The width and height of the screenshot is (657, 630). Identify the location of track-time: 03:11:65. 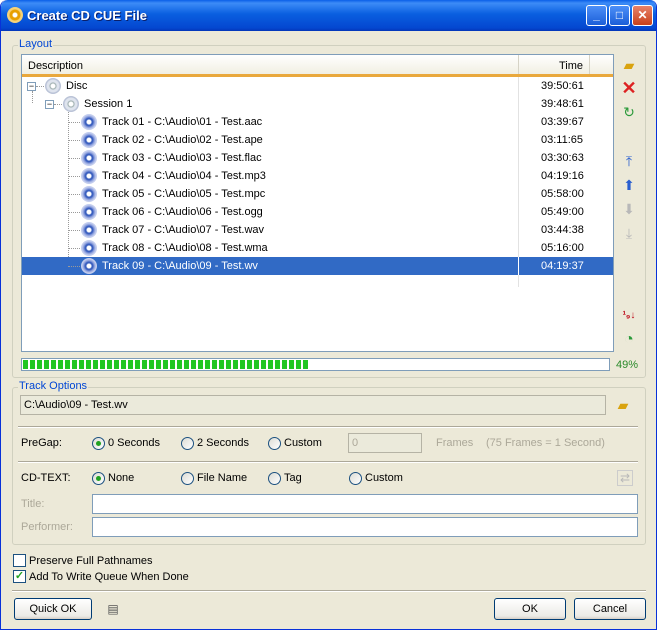
(562, 140).